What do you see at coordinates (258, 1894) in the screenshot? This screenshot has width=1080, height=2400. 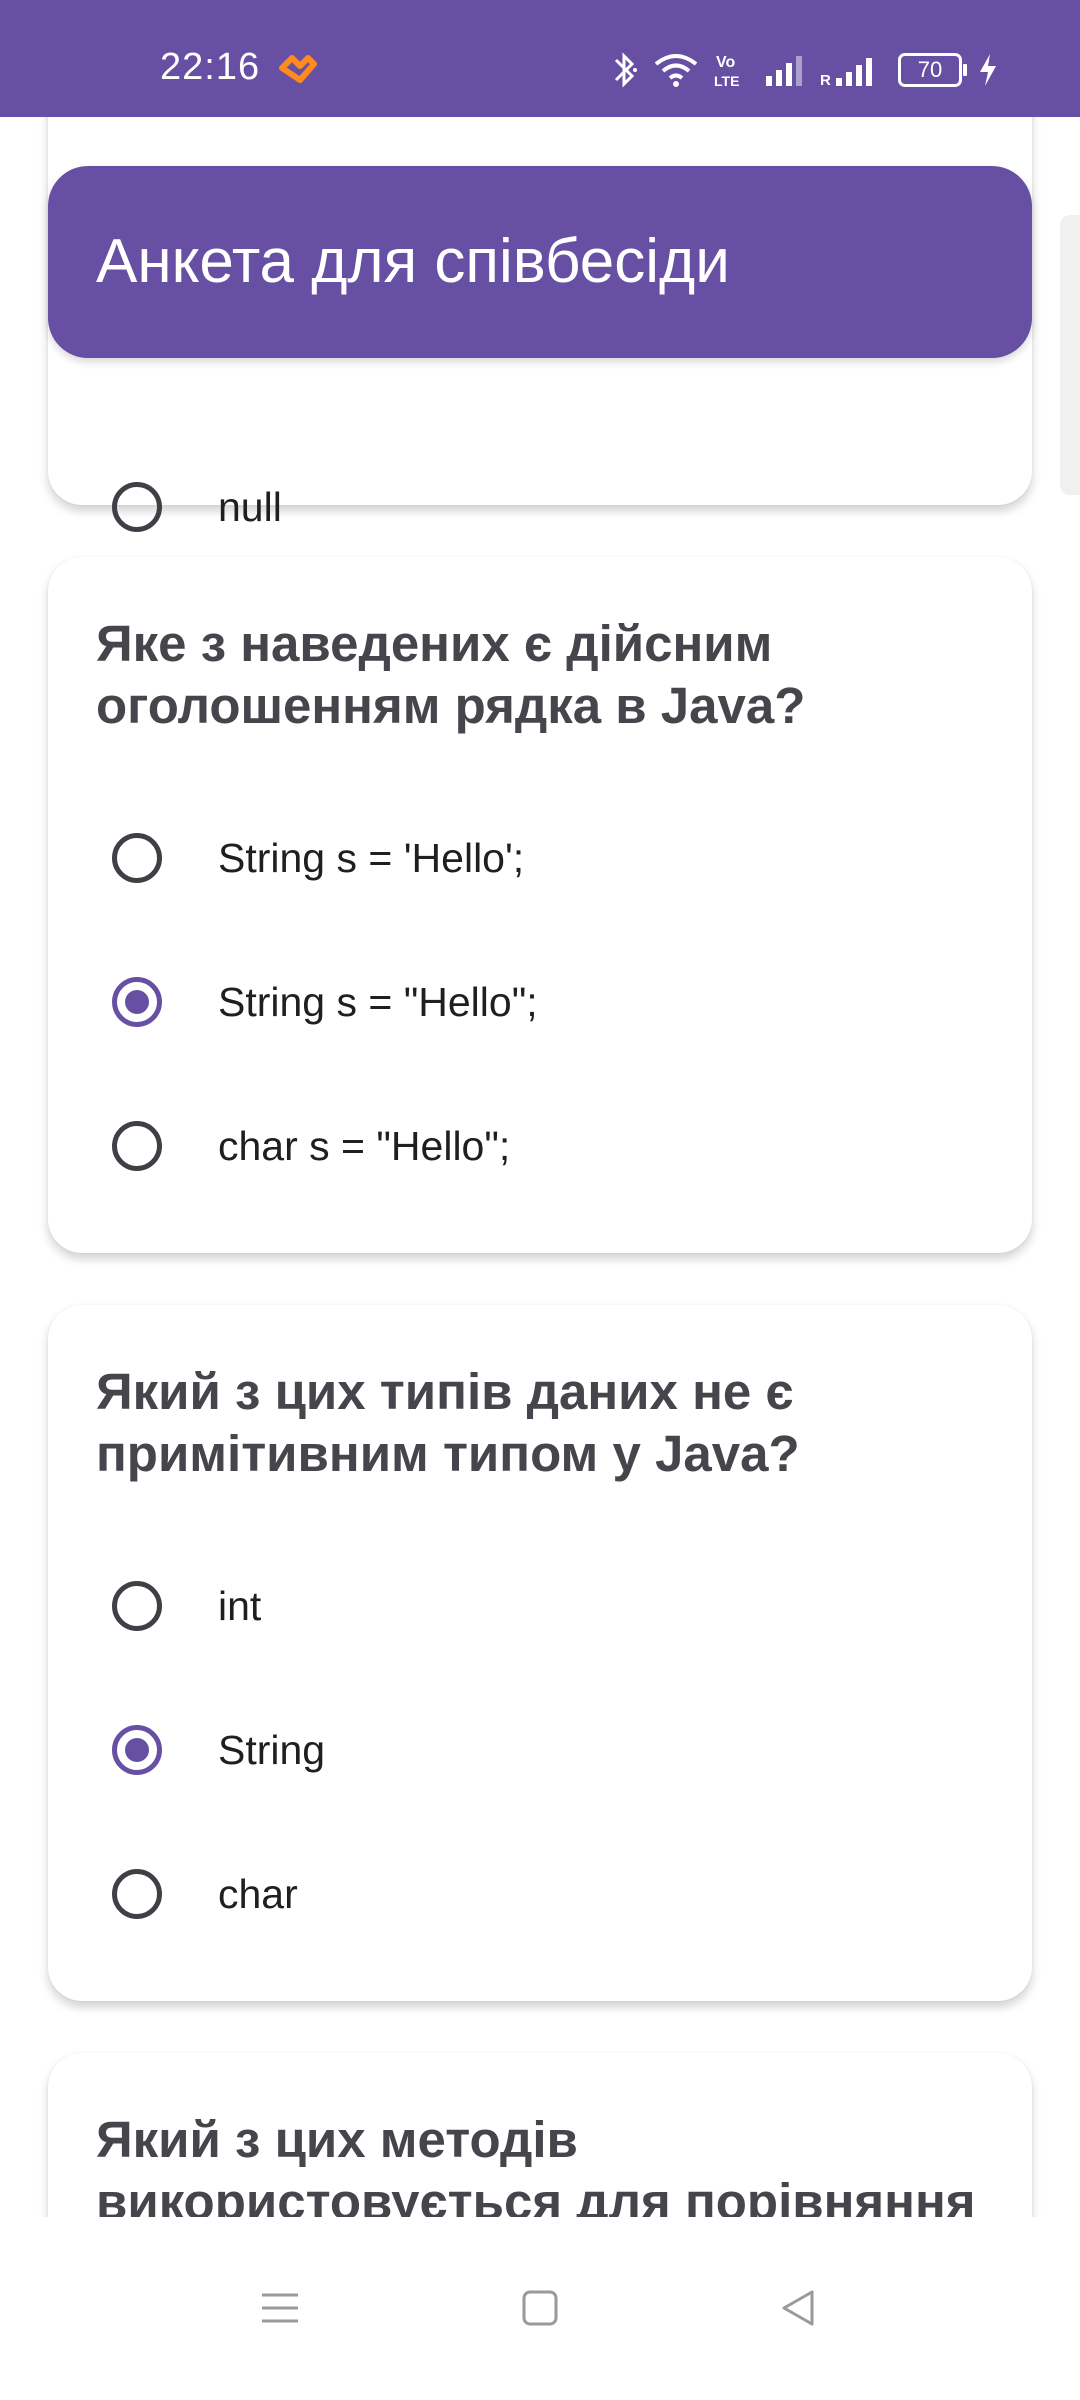 I see `option-label: char` at bounding box center [258, 1894].